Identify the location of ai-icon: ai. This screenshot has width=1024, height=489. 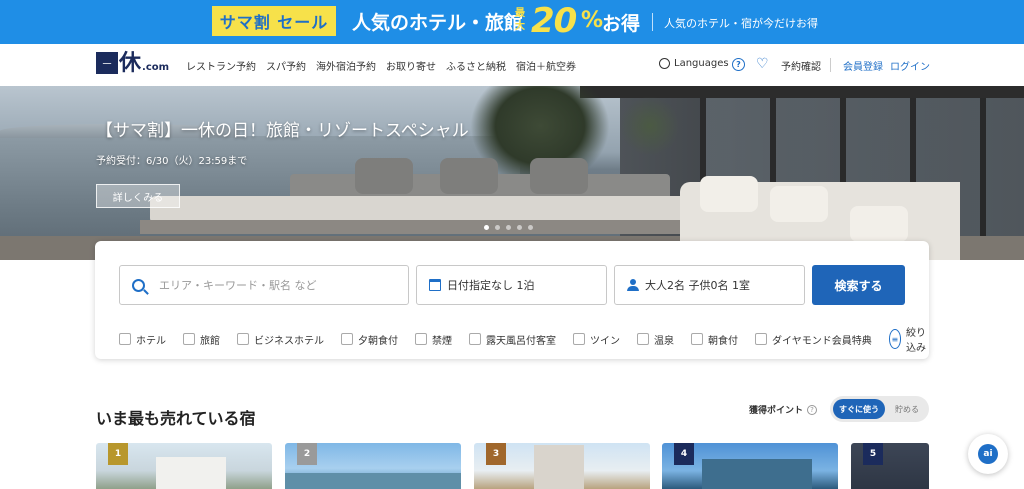
(988, 454).